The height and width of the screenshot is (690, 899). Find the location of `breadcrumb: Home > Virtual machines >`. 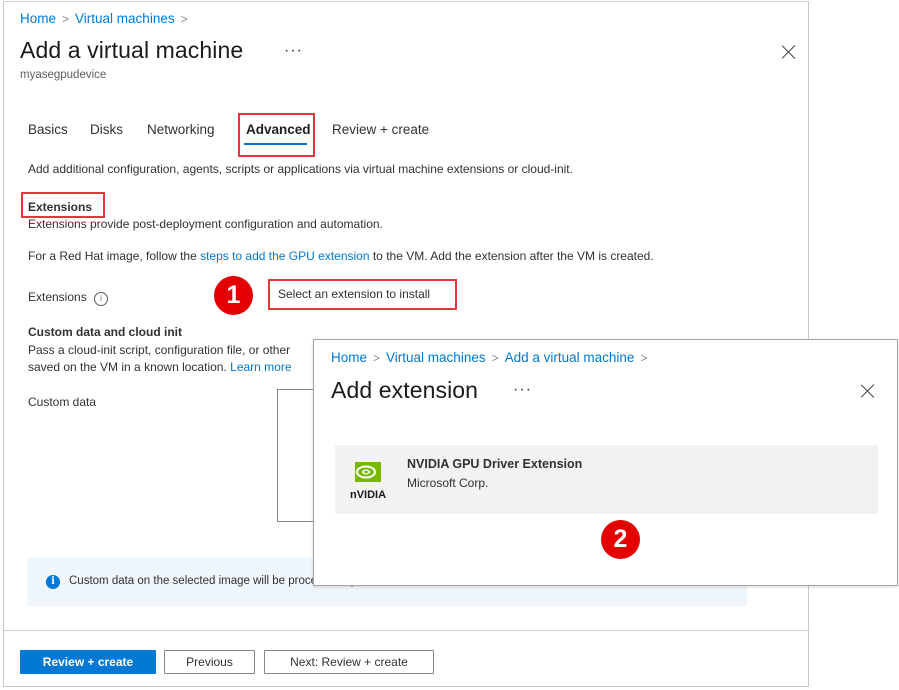

breadcrumb: Home > Virtual machines > is located at coordinates (107, 18).